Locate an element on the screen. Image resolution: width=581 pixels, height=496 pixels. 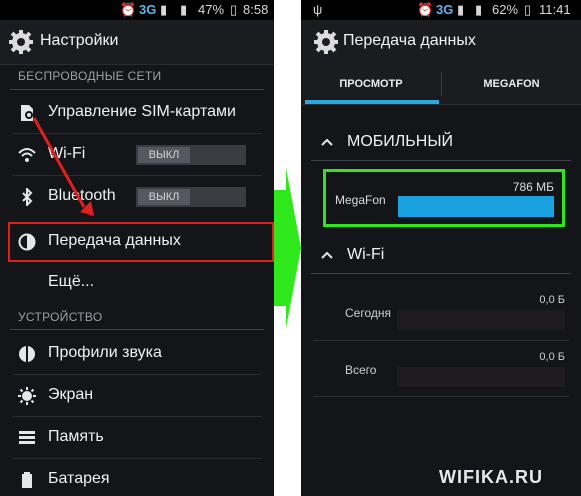
wifi-total-row: 0,0 Б Всего is located at coordinates (441, 369).